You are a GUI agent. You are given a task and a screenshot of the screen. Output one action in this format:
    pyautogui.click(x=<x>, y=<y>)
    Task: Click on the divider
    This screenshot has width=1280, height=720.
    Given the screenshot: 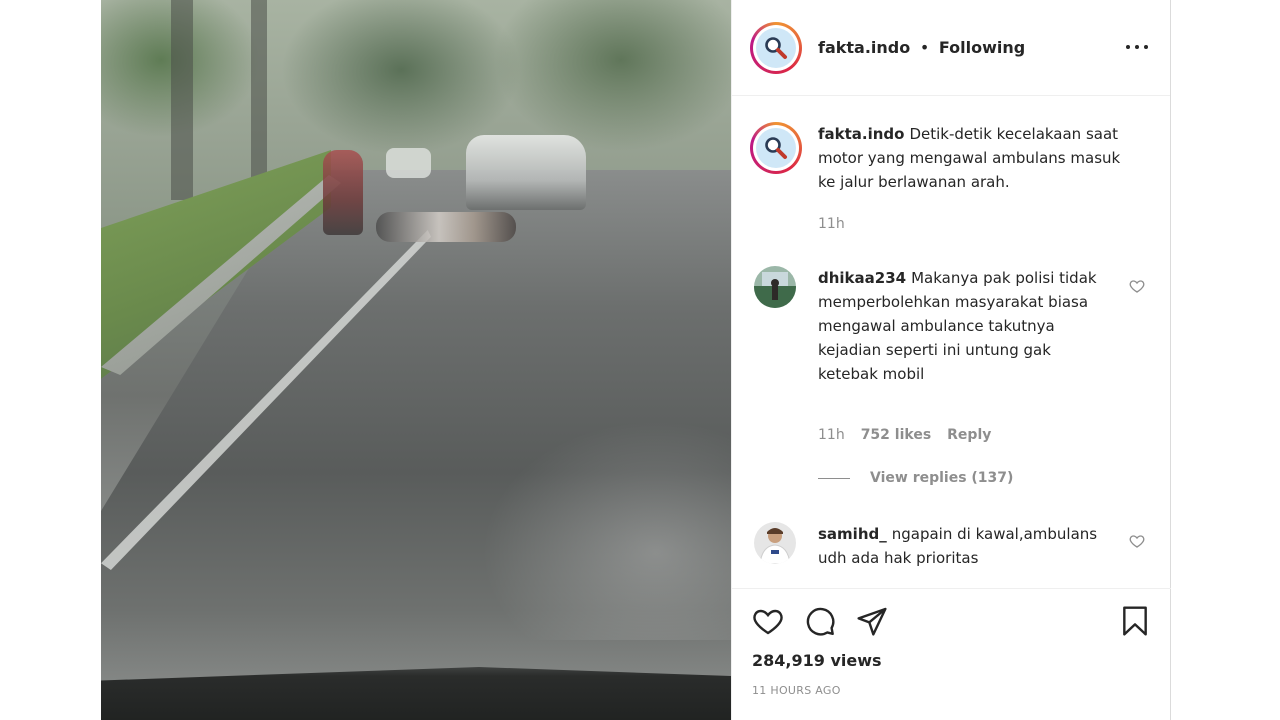 What is the action you would take?
    pyautogui.click(x=834, y=478)
    